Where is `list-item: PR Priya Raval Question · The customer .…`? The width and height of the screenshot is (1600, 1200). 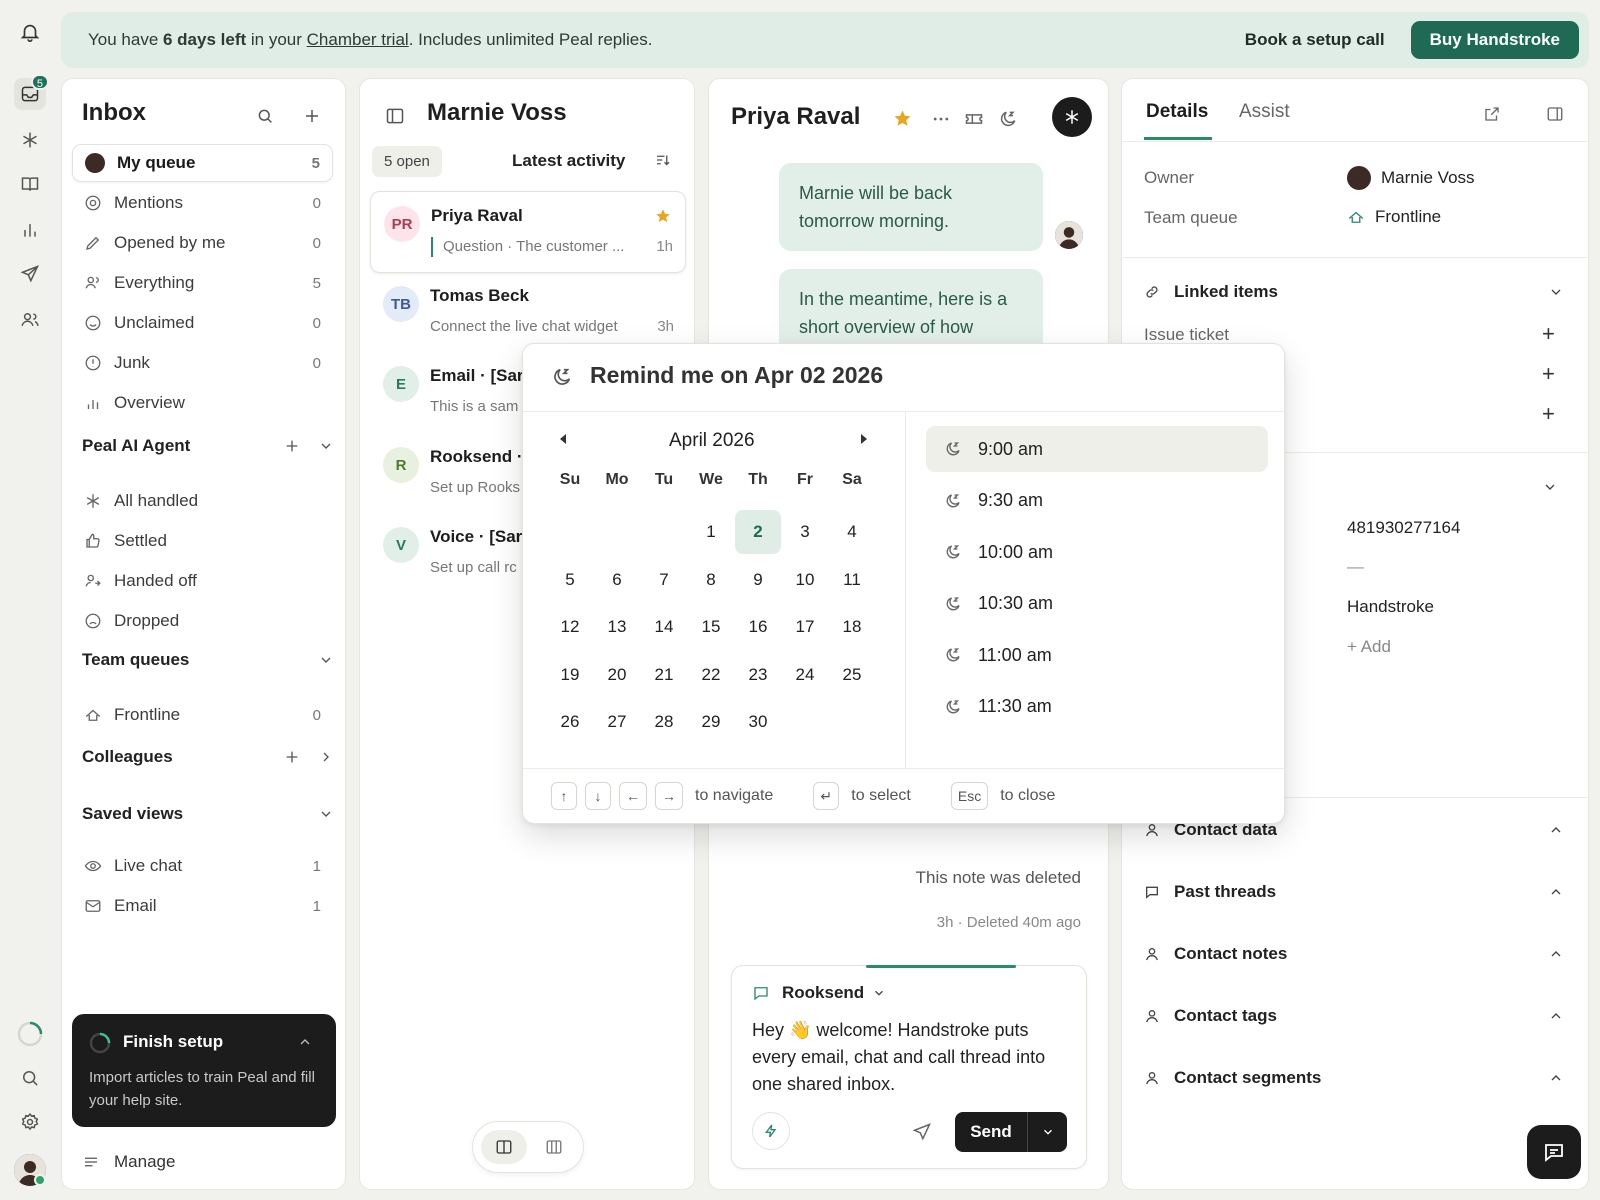
list-item: PR Priya Raval Question · The customer .… is located at coordinates (528, 232).